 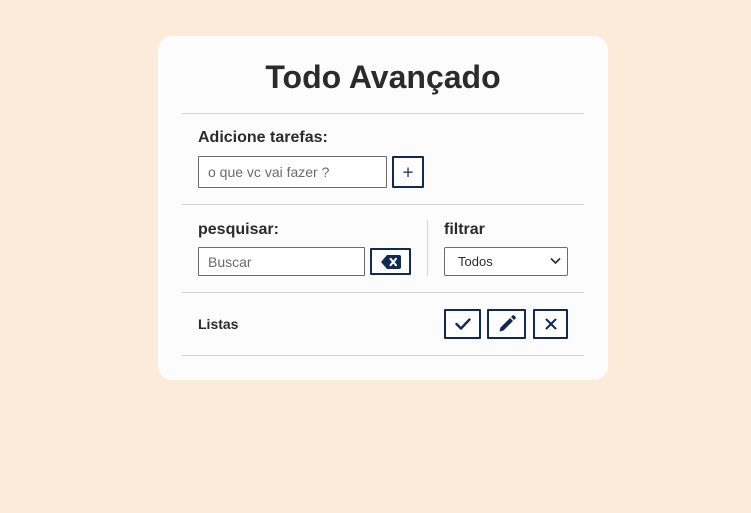 I want to click on search-input, so click(x=281, y=261).